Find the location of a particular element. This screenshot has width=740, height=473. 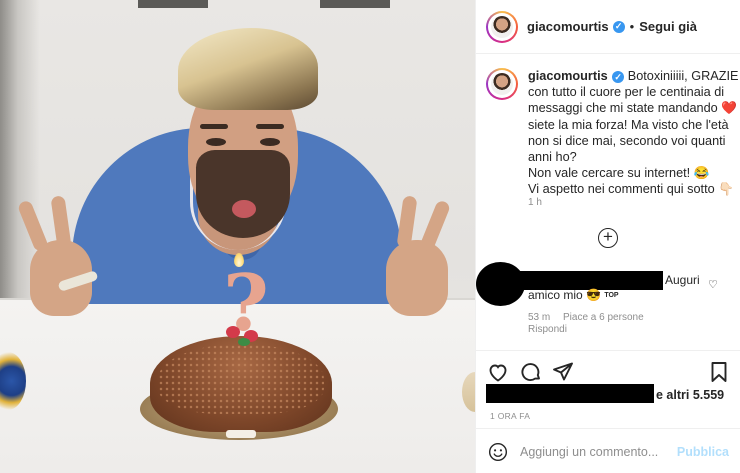

caption-line: non si dice mai, secondo voi quanti is located at coordinates (627, 140).